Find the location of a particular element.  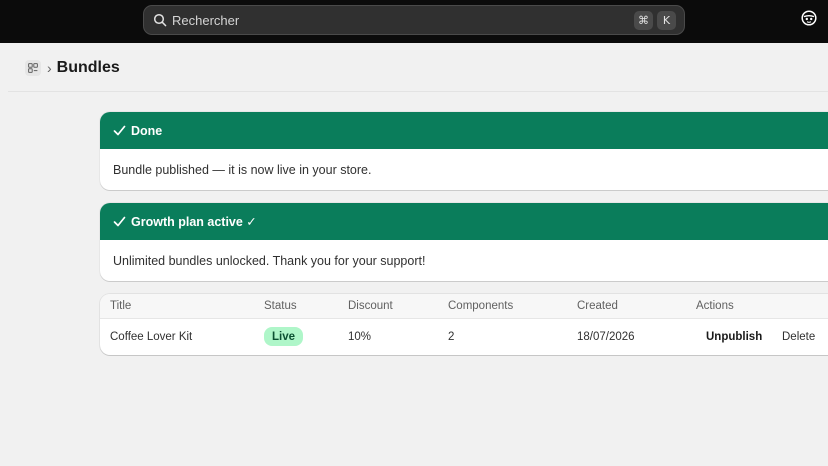

created-cell: 18/07/2026 is located at coordinates (606, 337).